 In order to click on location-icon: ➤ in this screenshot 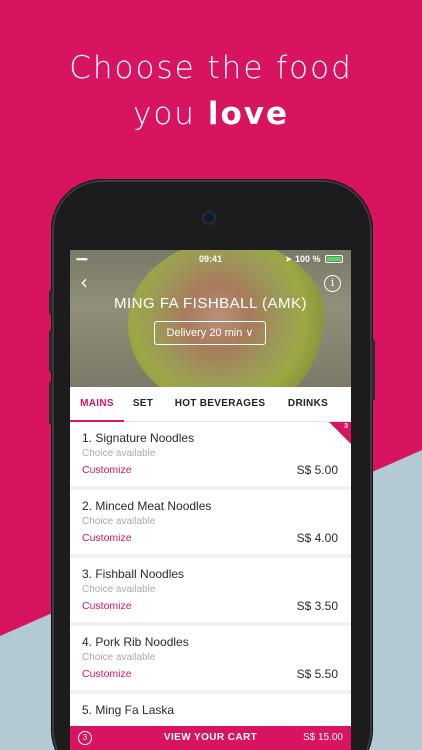, I will do `click(288, 259)`.